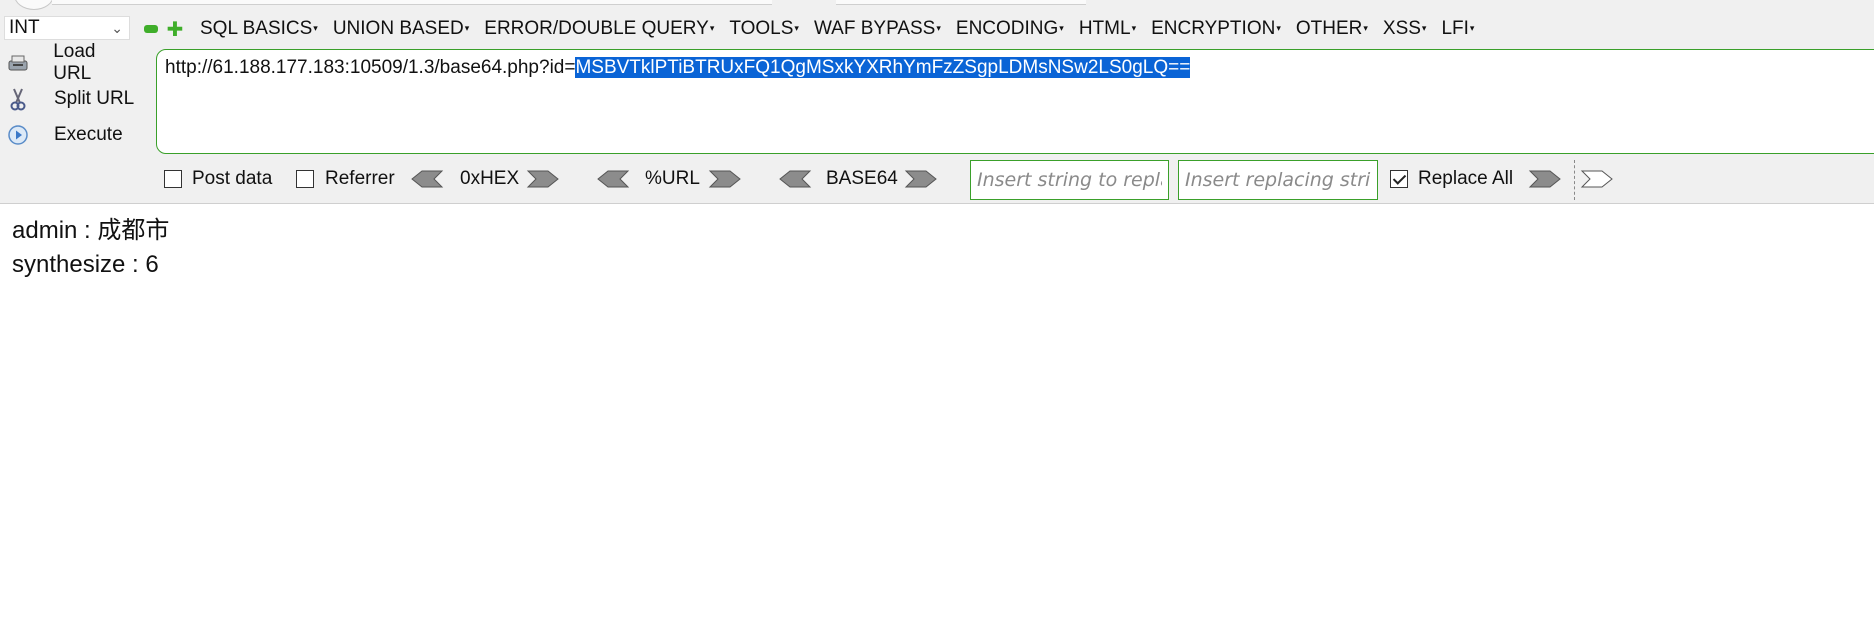 Image resolution: width=1874 pixels, height=622 pixels. What do you see at coordinates (173, 179) in the screenshot?
I see `post-data-checkbox` at bounding box center [173, 179].